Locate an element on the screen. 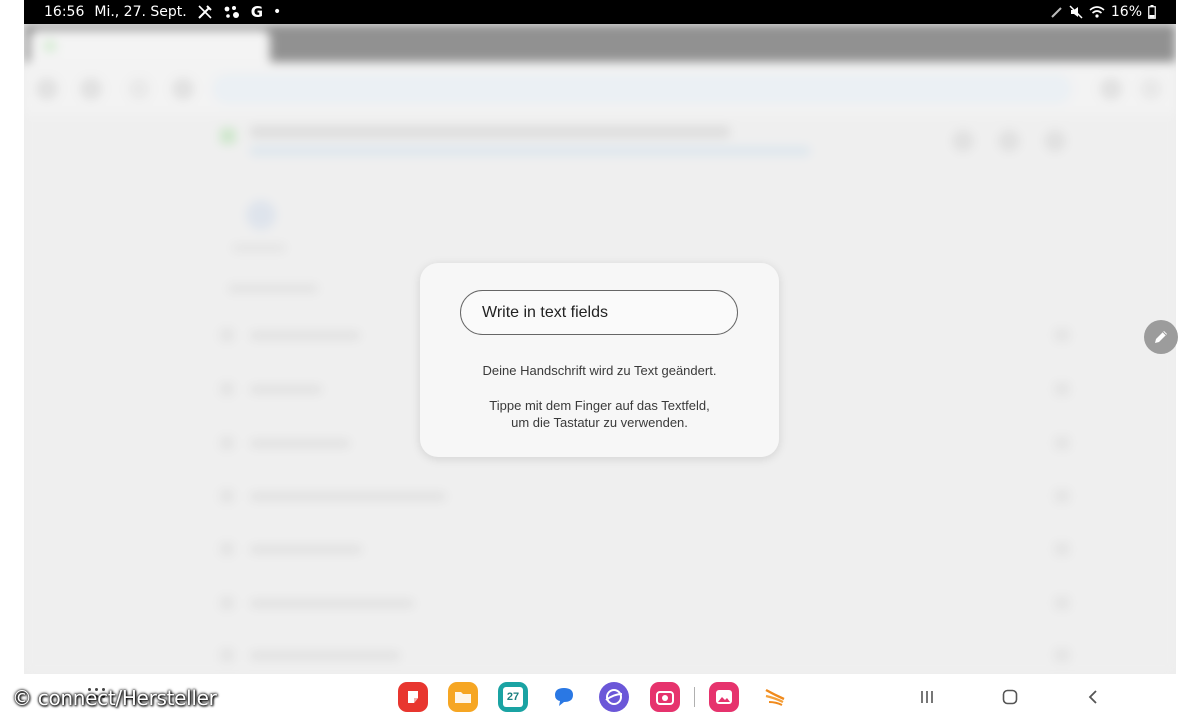 The width and height of the screenshot is (1200, 720). handwriting-demo-field: Write in text fields is located at coordinates (599, 312).